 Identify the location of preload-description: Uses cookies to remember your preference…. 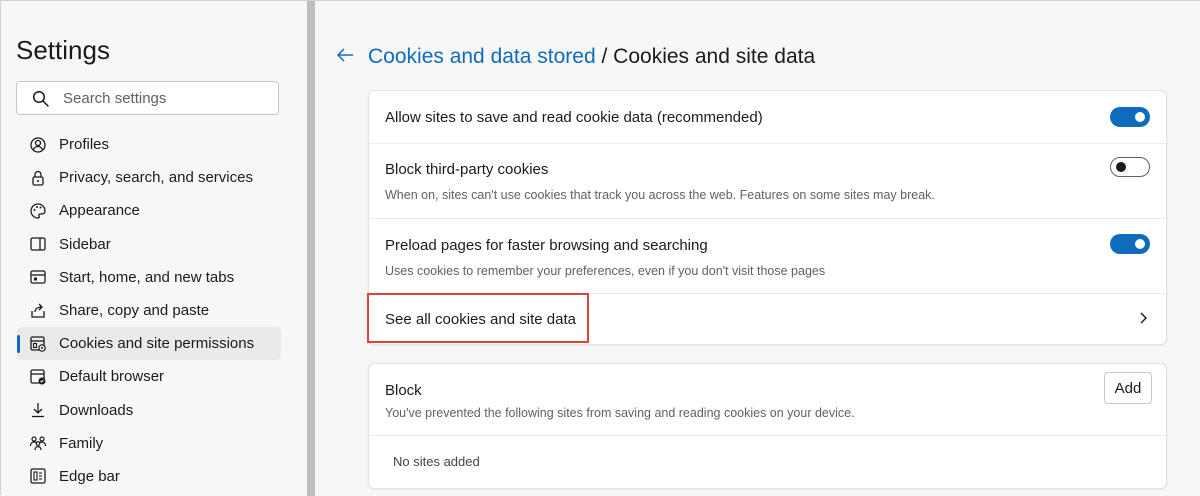
(605, 271).